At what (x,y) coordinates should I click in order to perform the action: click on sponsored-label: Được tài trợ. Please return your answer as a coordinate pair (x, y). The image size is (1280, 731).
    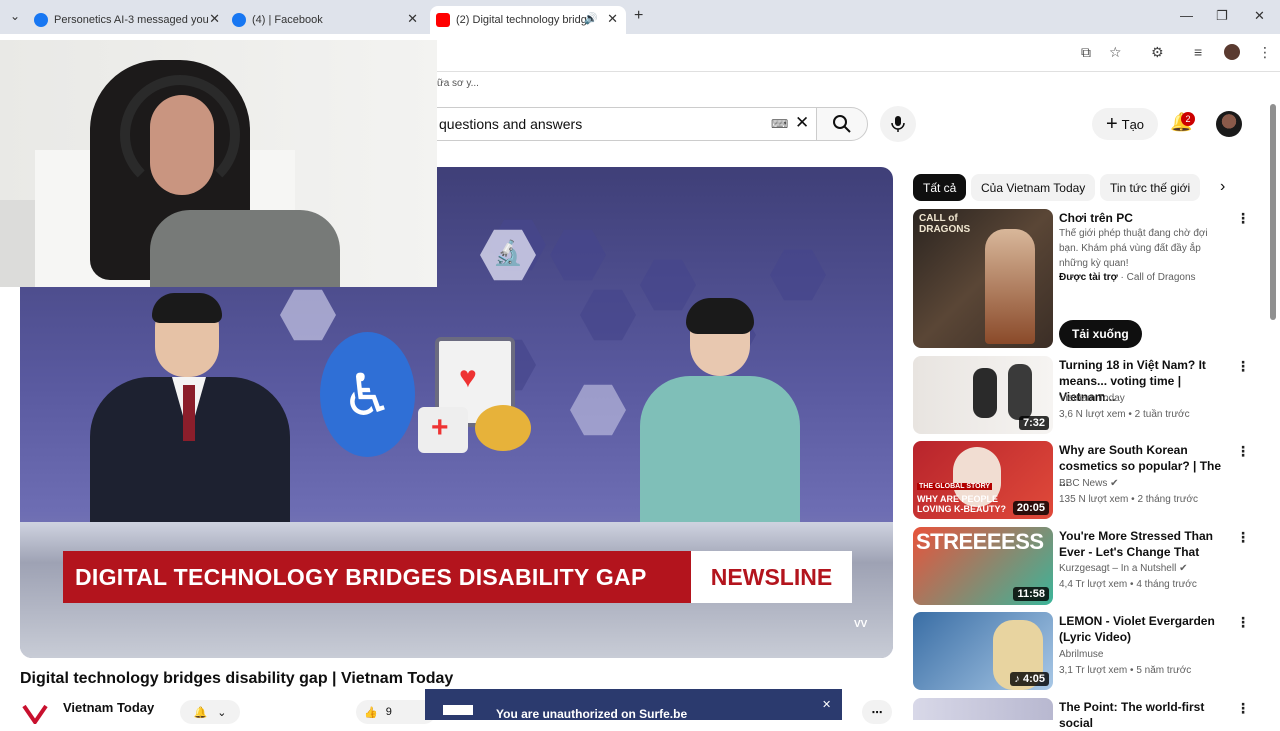
    Looking at the image, I should click on (1088, 277).